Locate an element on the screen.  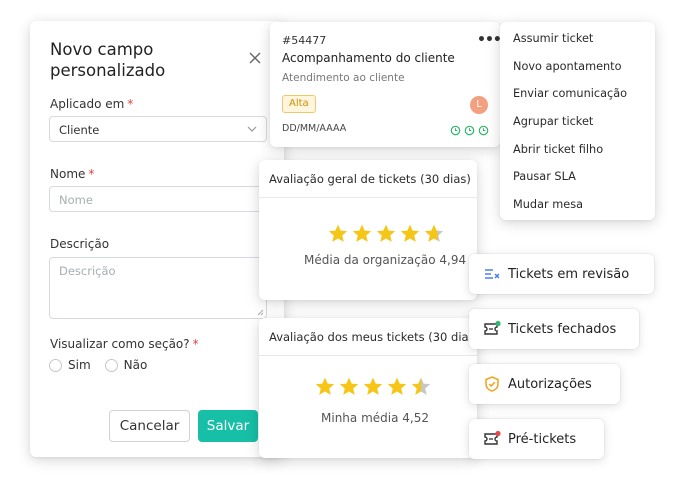
name-label: Nome * is located at coordinates (72, 174).